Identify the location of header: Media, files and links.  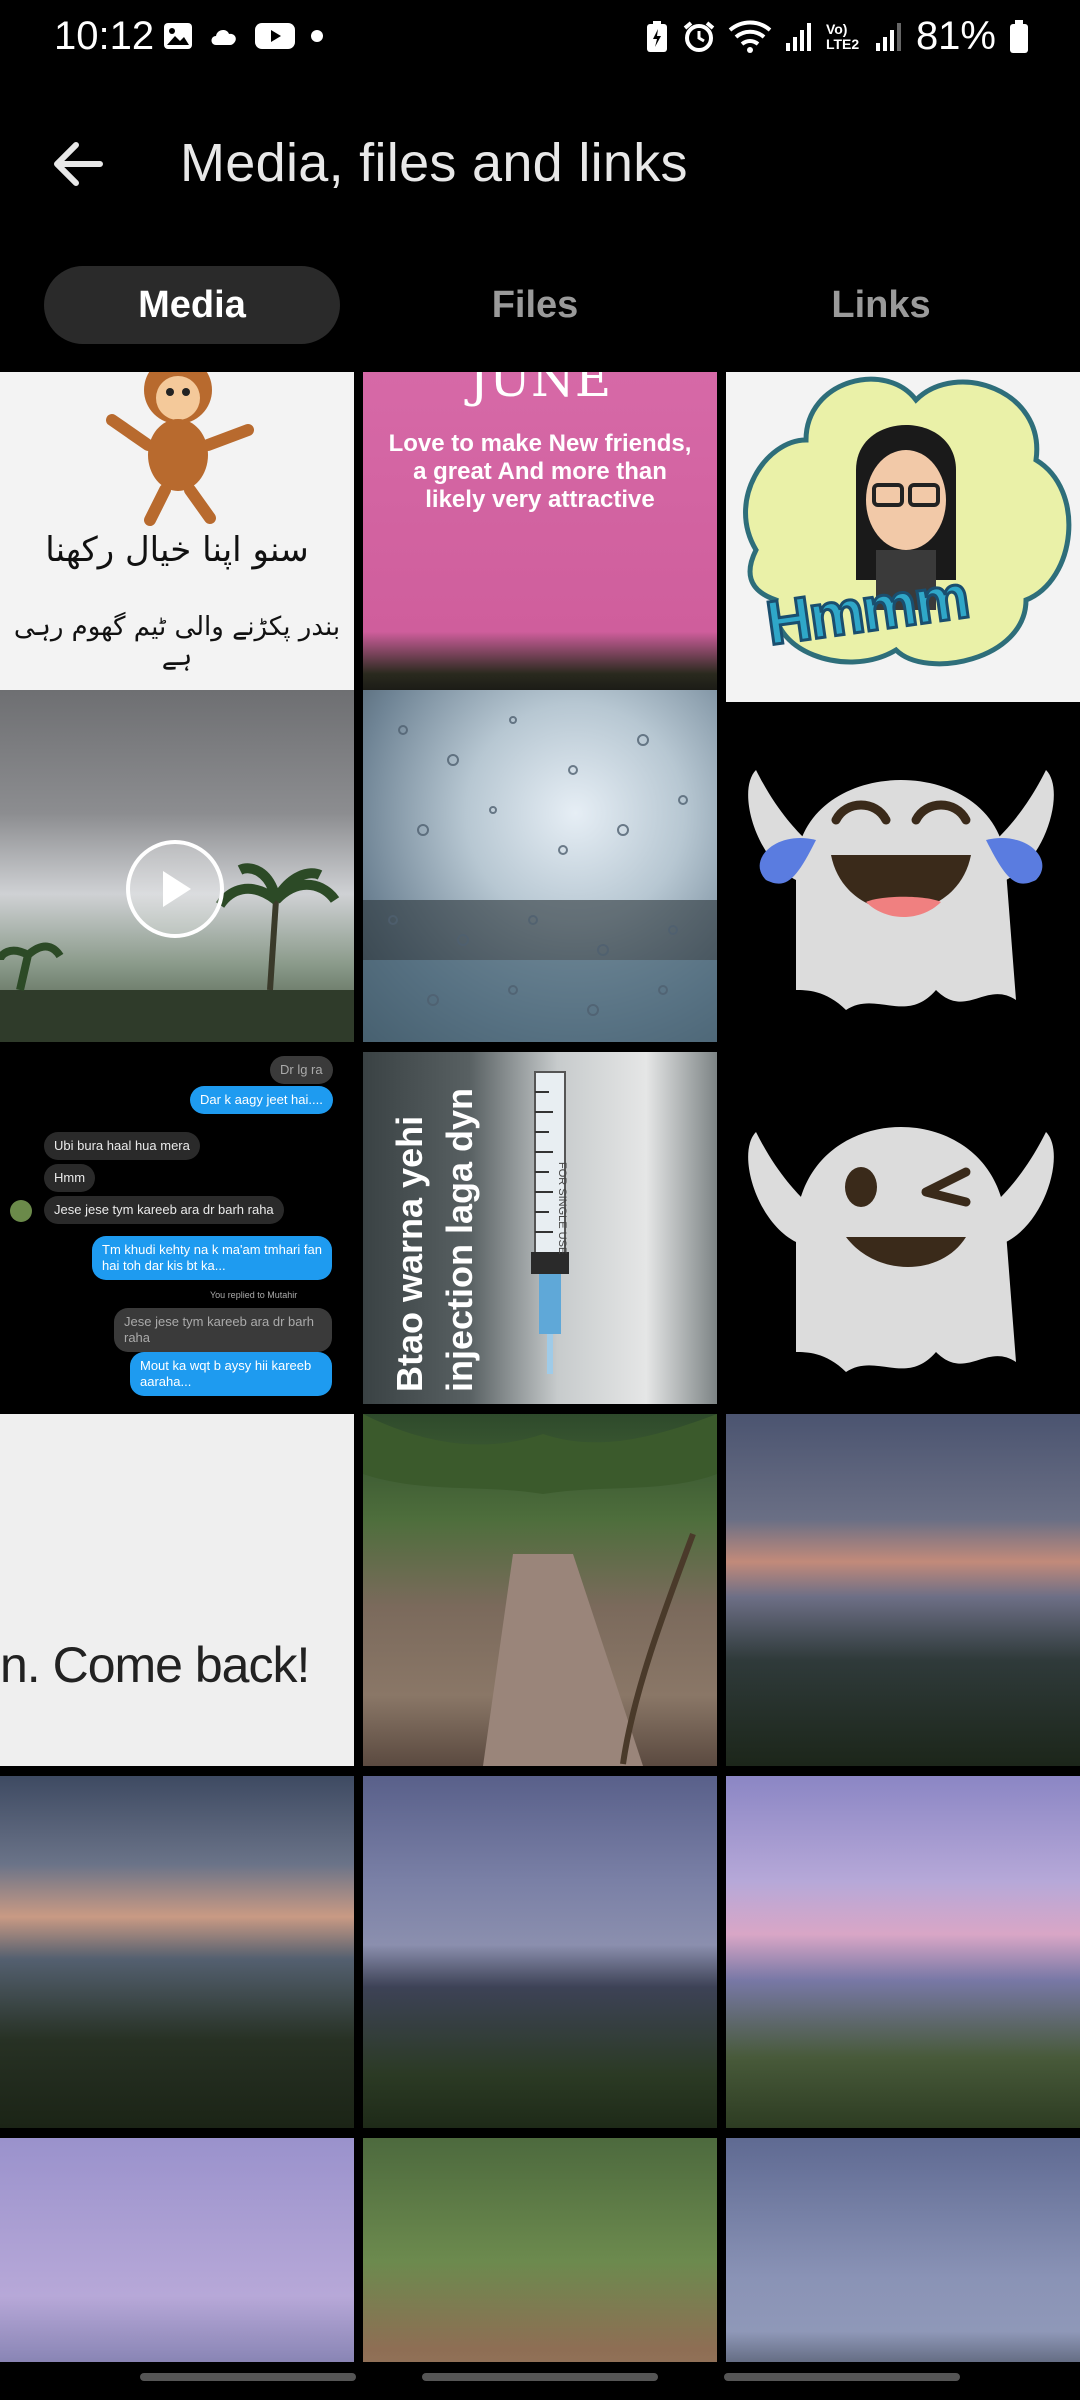
(540, 160).